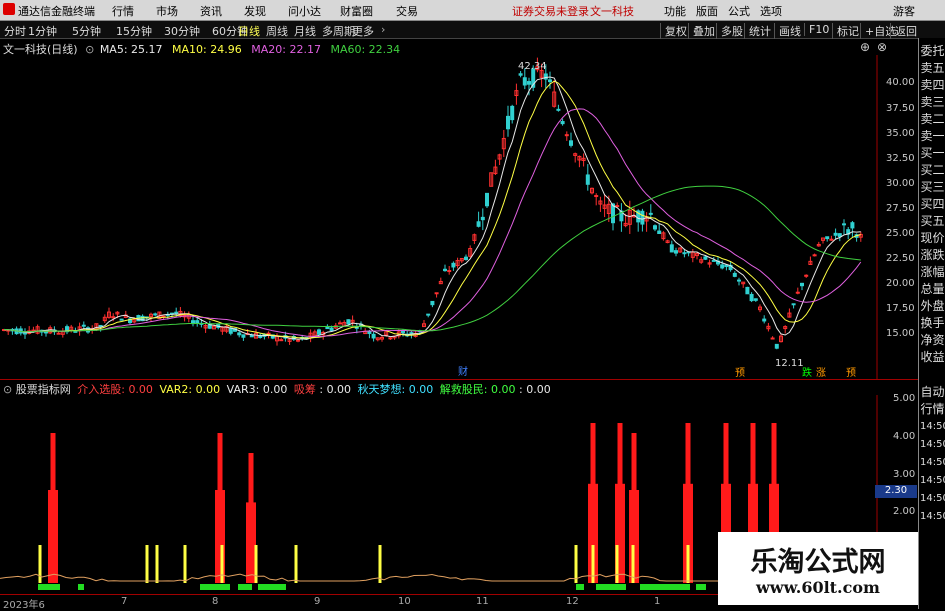  Describe the element at coordinates (739, 11) in the screenshot. I see `menu-formula: 公式` at that location.